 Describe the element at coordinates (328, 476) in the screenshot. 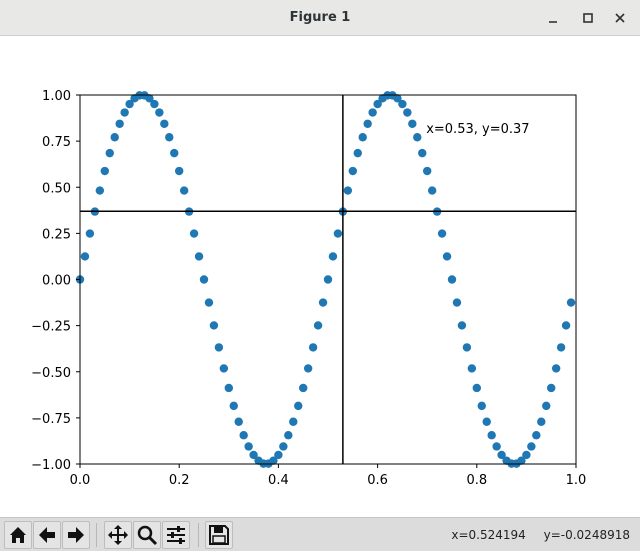

I see `x-axis-ticks: 0.0 0.2 0.4 0.6 0.8 1.0` at that location.